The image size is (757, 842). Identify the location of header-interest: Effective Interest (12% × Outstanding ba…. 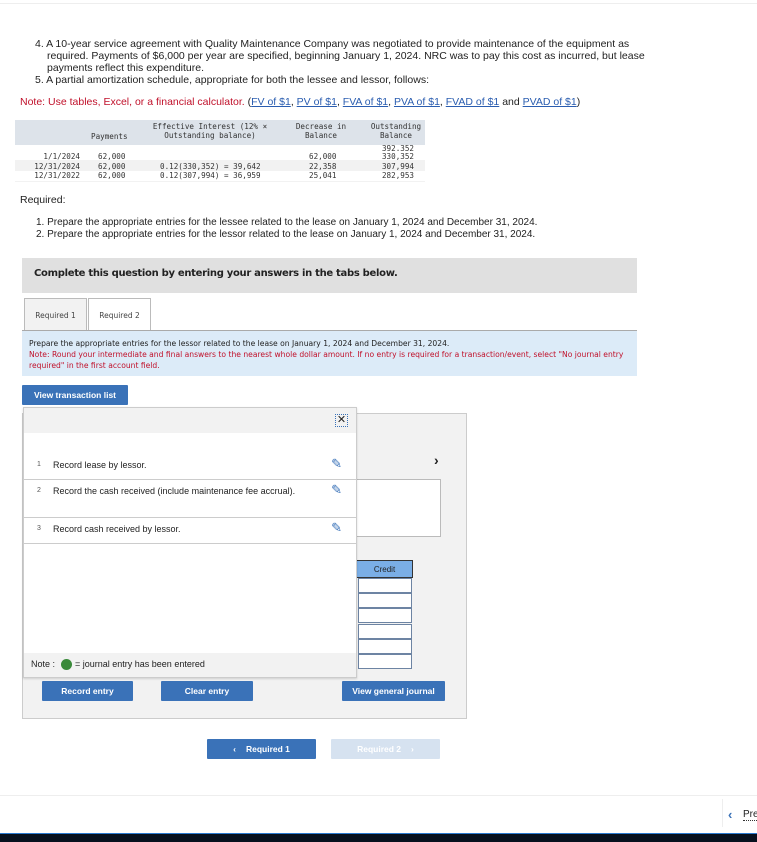
(210, 131).